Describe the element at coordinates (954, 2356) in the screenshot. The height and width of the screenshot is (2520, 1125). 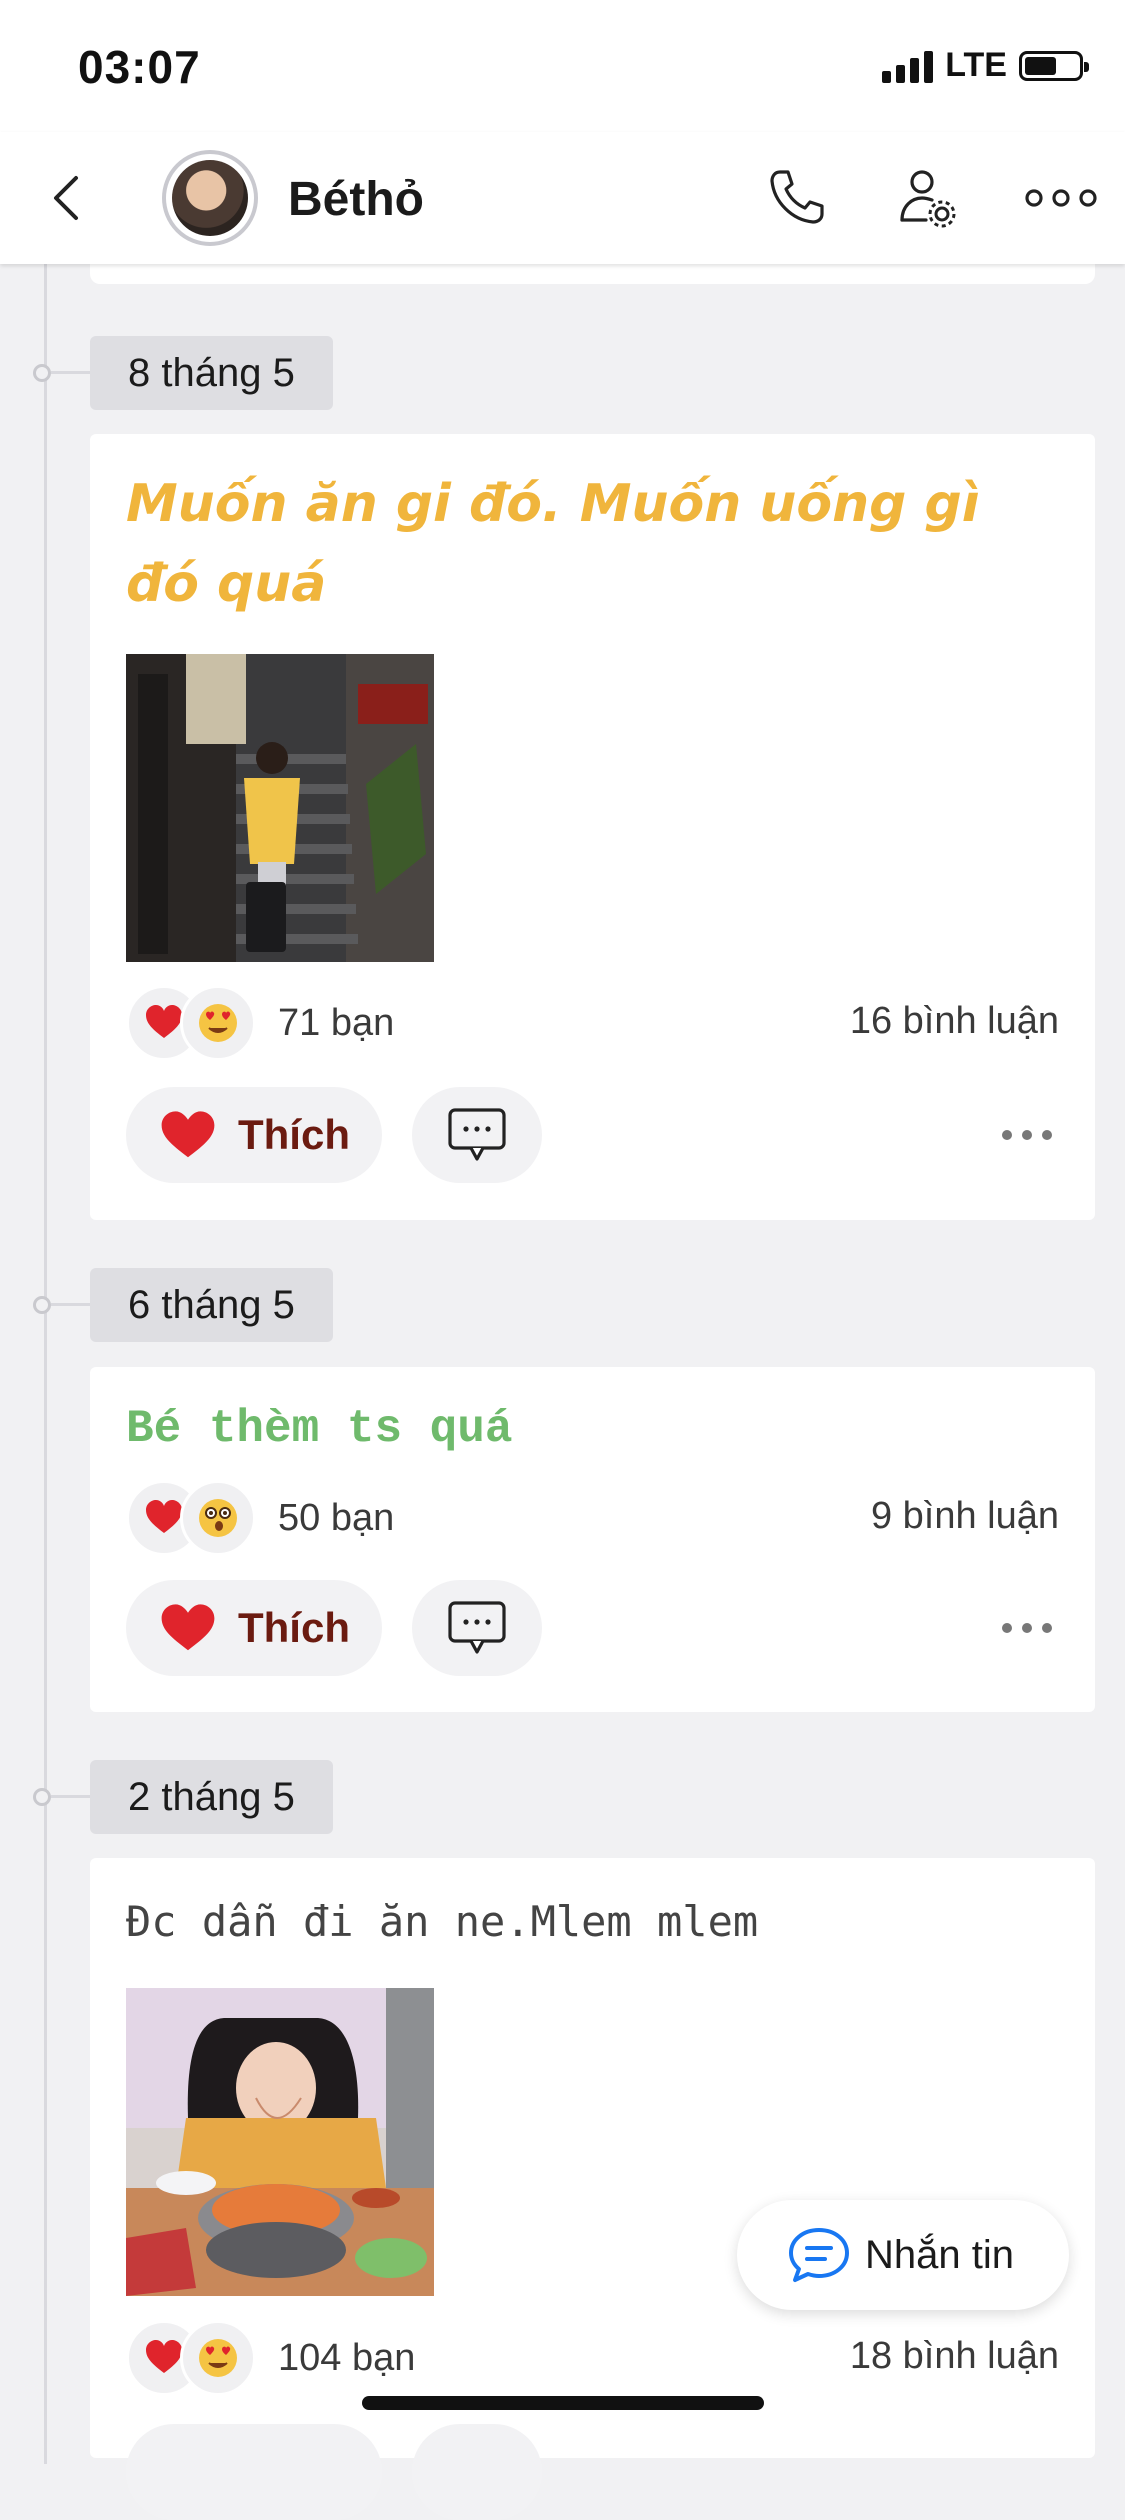
I see `comment-count: 18 bình luận` at that location.